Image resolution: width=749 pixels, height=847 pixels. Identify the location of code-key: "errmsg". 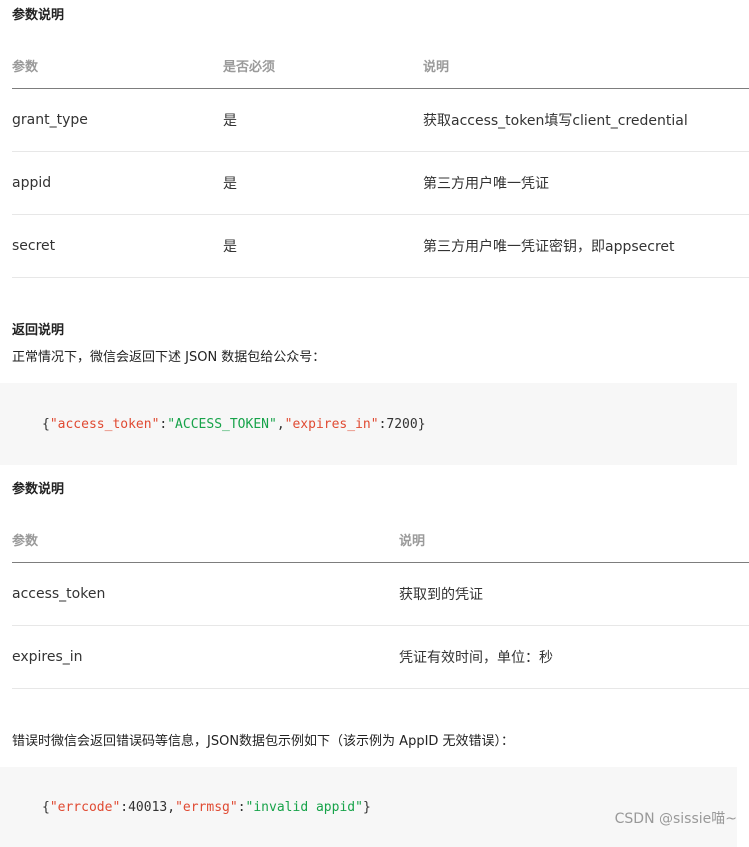
(206, 807).